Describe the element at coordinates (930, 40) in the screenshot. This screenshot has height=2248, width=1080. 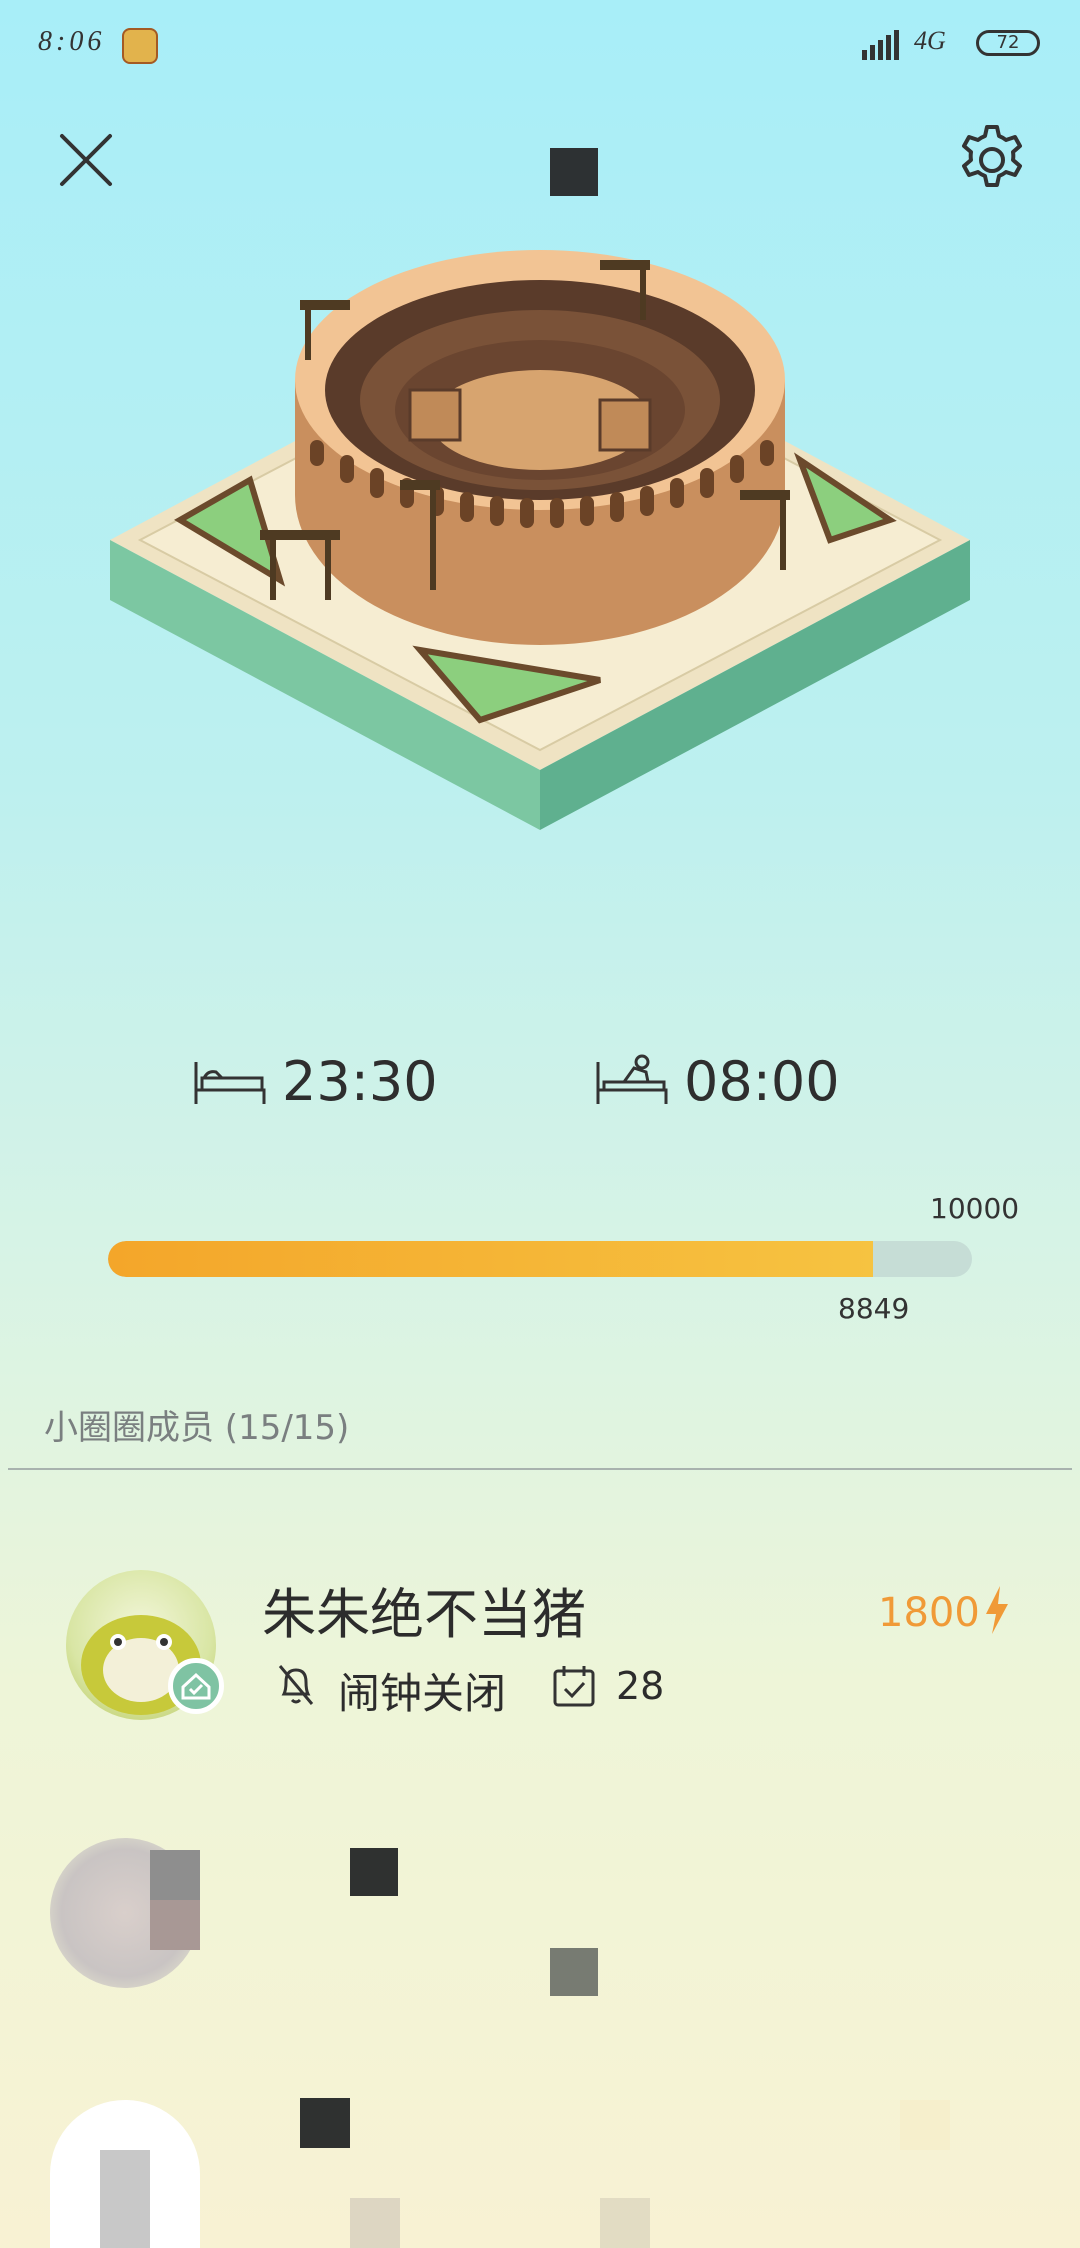
I see `network-type: 4G` at that location.